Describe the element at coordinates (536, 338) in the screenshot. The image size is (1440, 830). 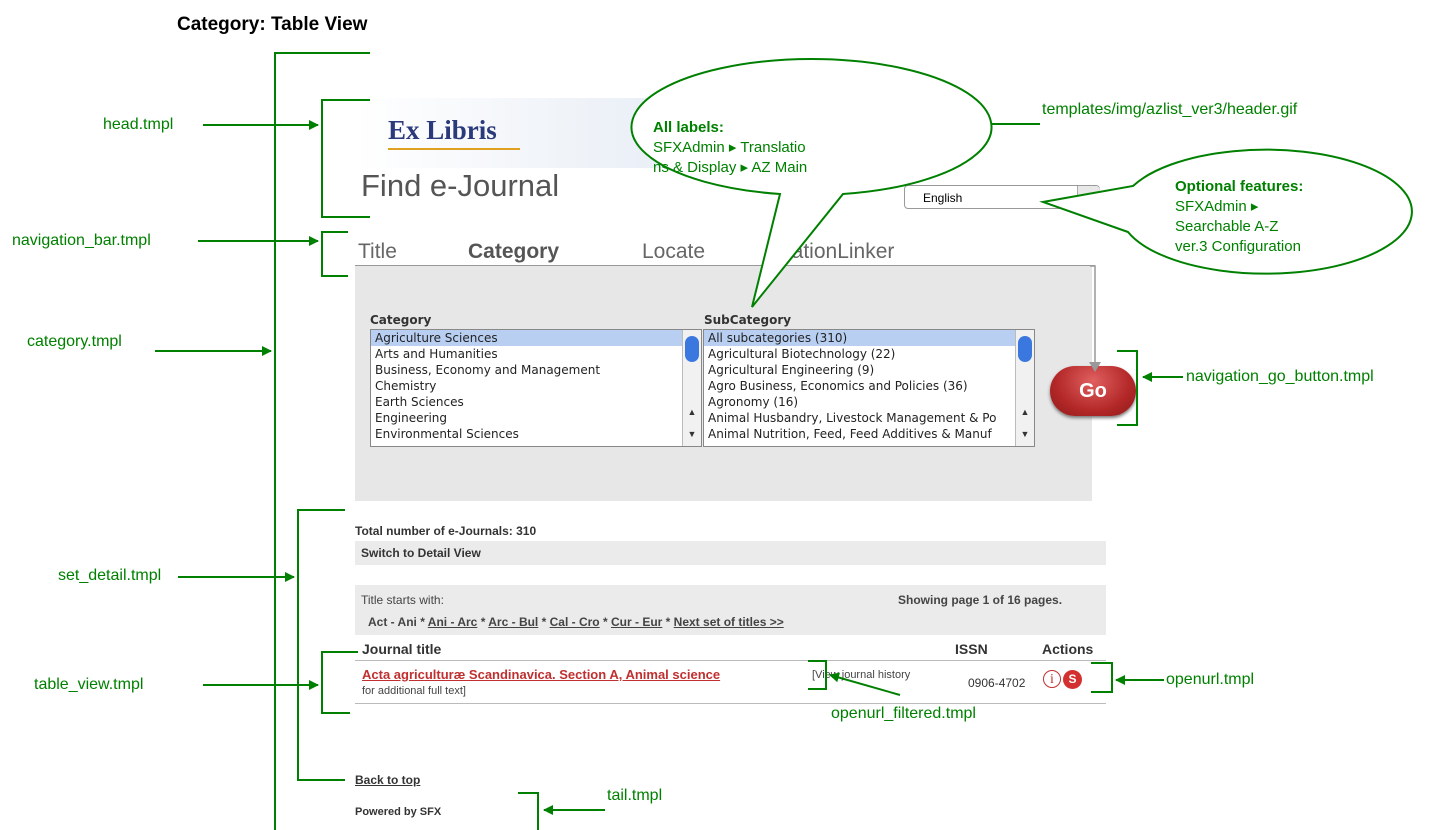
I see `list-item: Agriculture Sciences` at that location.